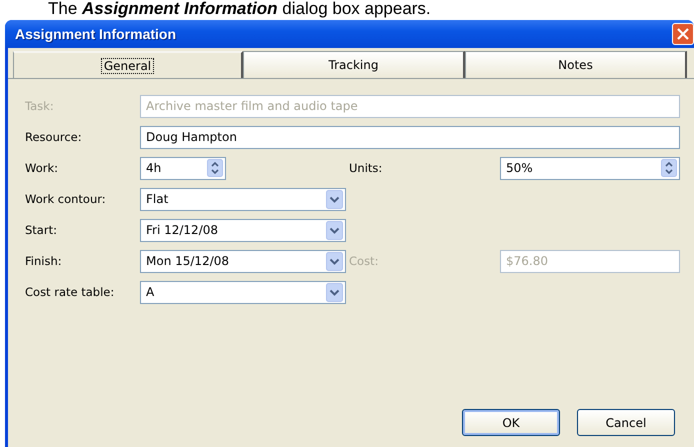 The image size is (694, 447). I want to click on field-label: Cost:, so click(364, 261).